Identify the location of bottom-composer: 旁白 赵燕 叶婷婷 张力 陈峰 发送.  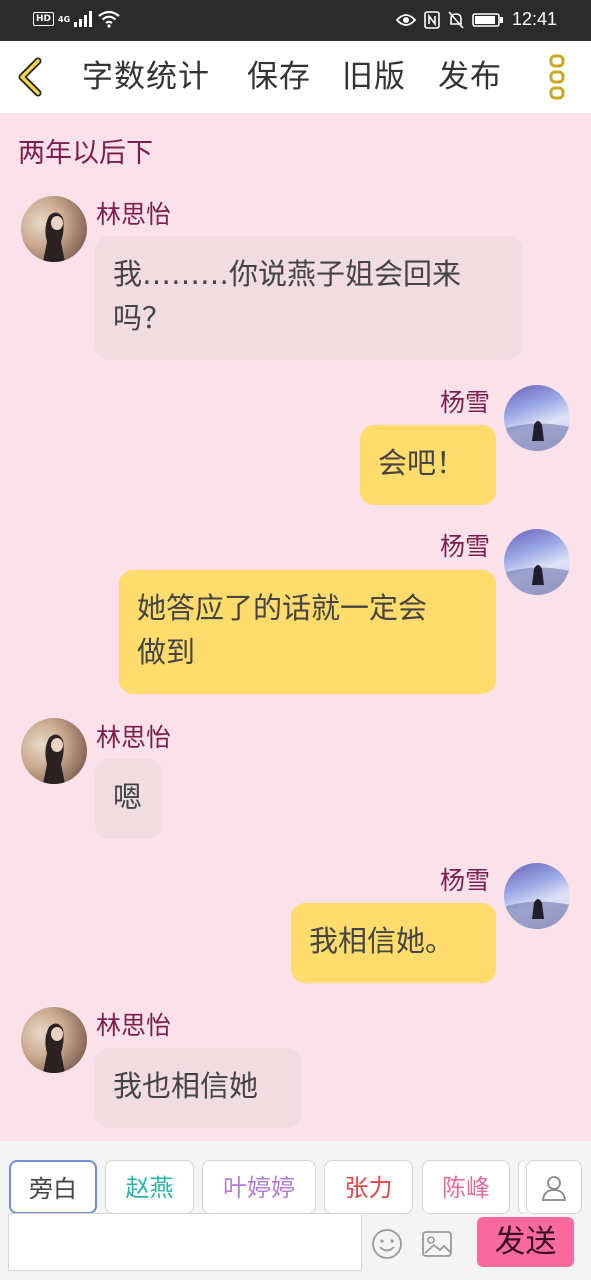
(295, 1210).